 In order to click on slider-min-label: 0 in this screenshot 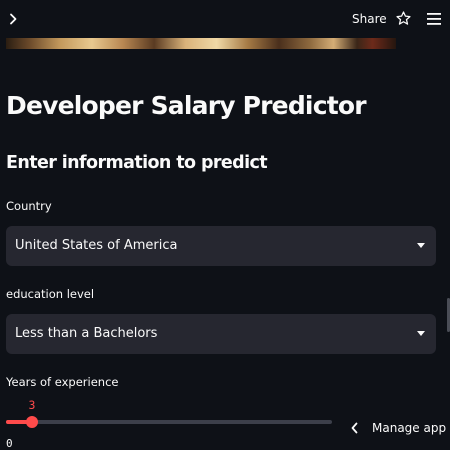, I will do `click(9, 443)`.